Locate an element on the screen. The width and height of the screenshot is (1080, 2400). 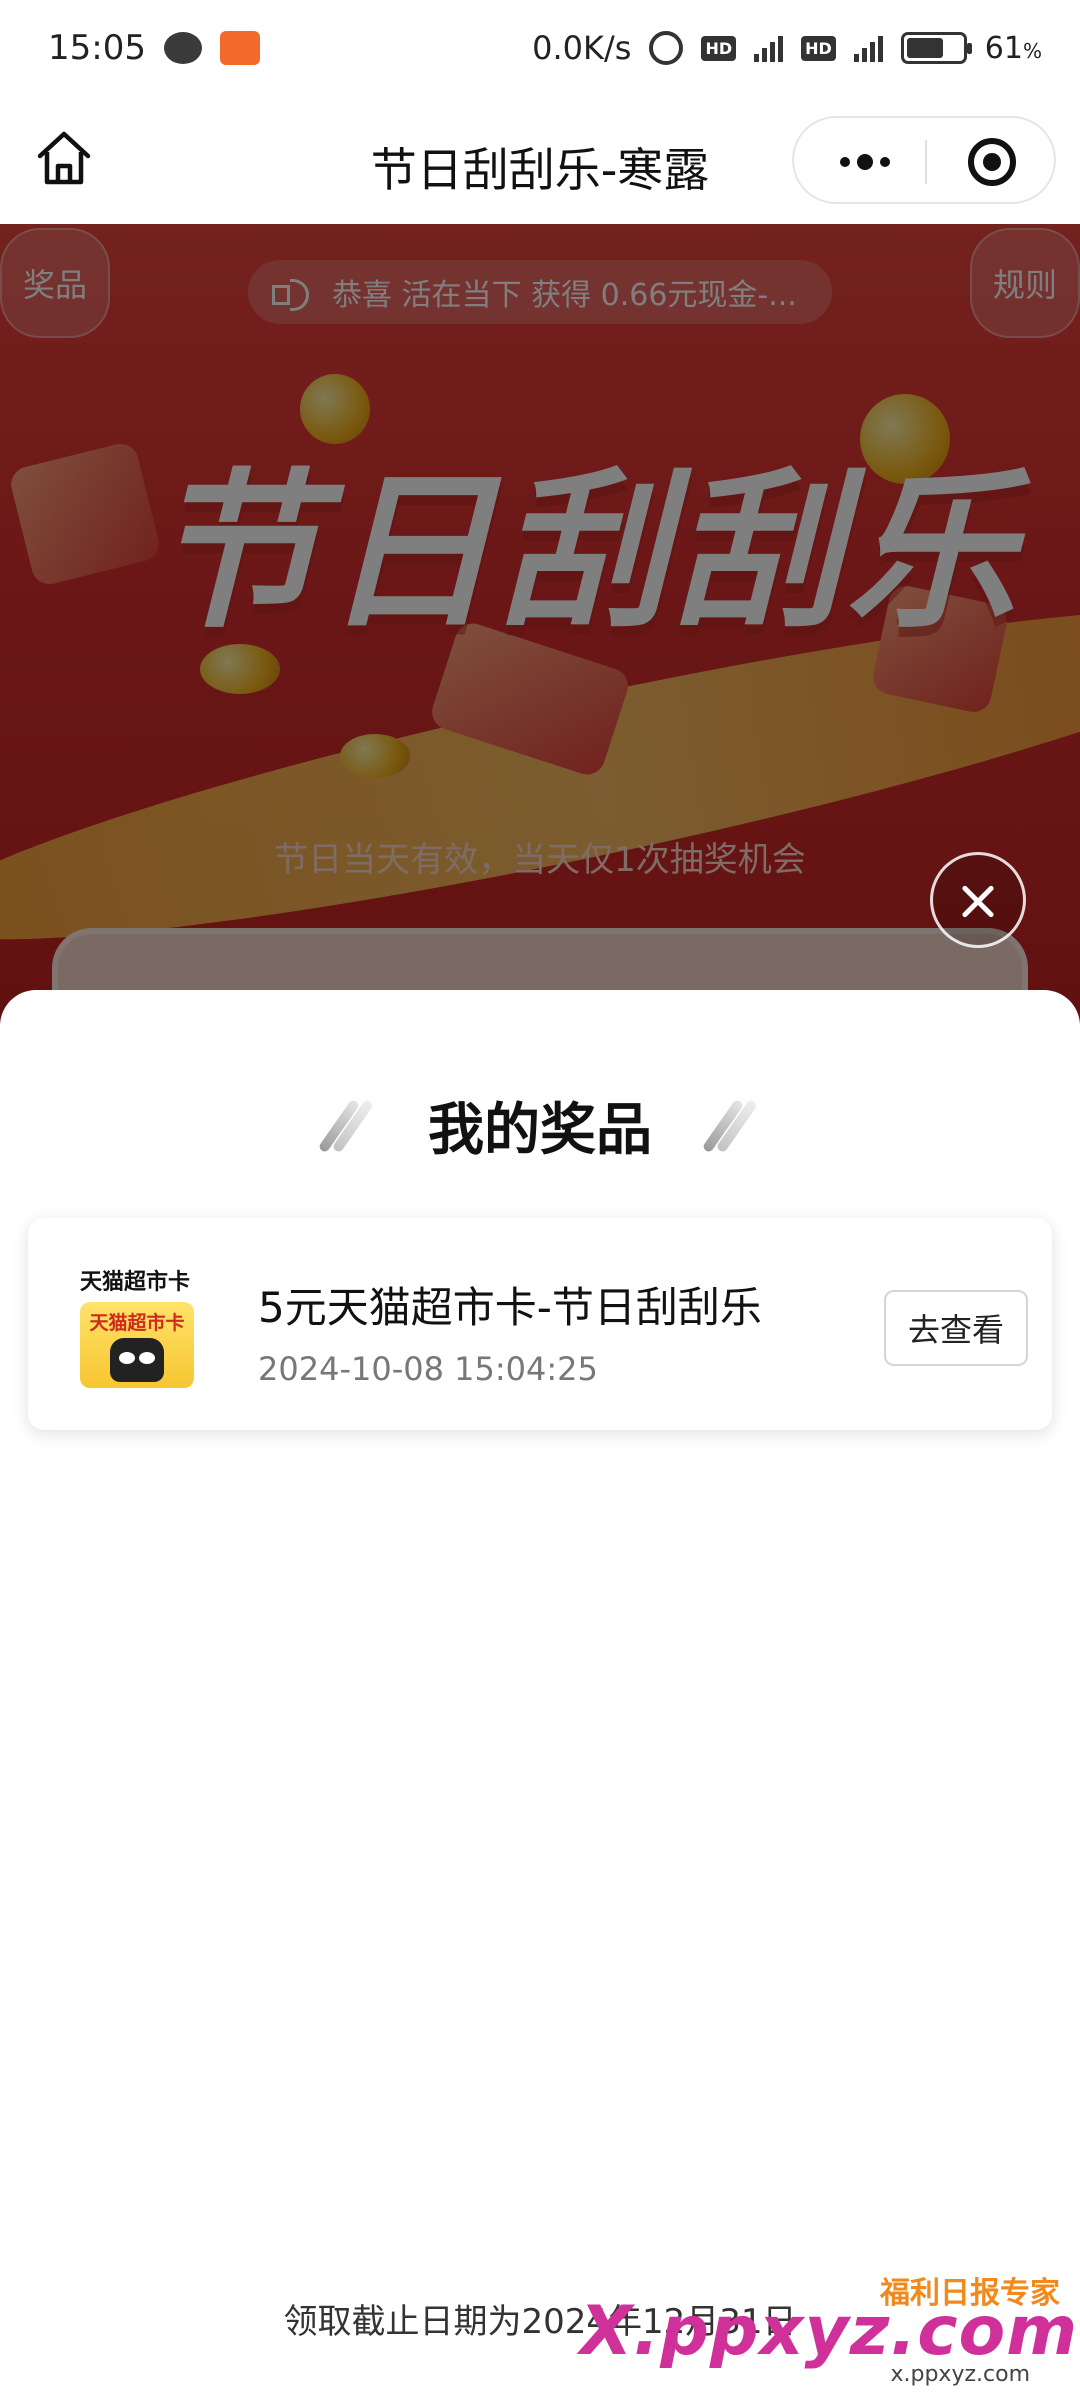
mini-program-title-bar: 节日刮刮乐-寒露 is located at coordinates (540, 160).